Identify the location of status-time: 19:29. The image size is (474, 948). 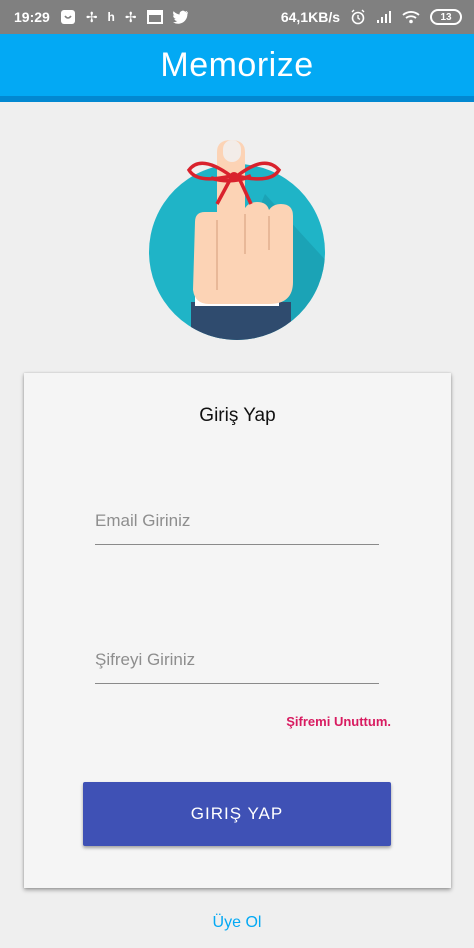
(32, 17).